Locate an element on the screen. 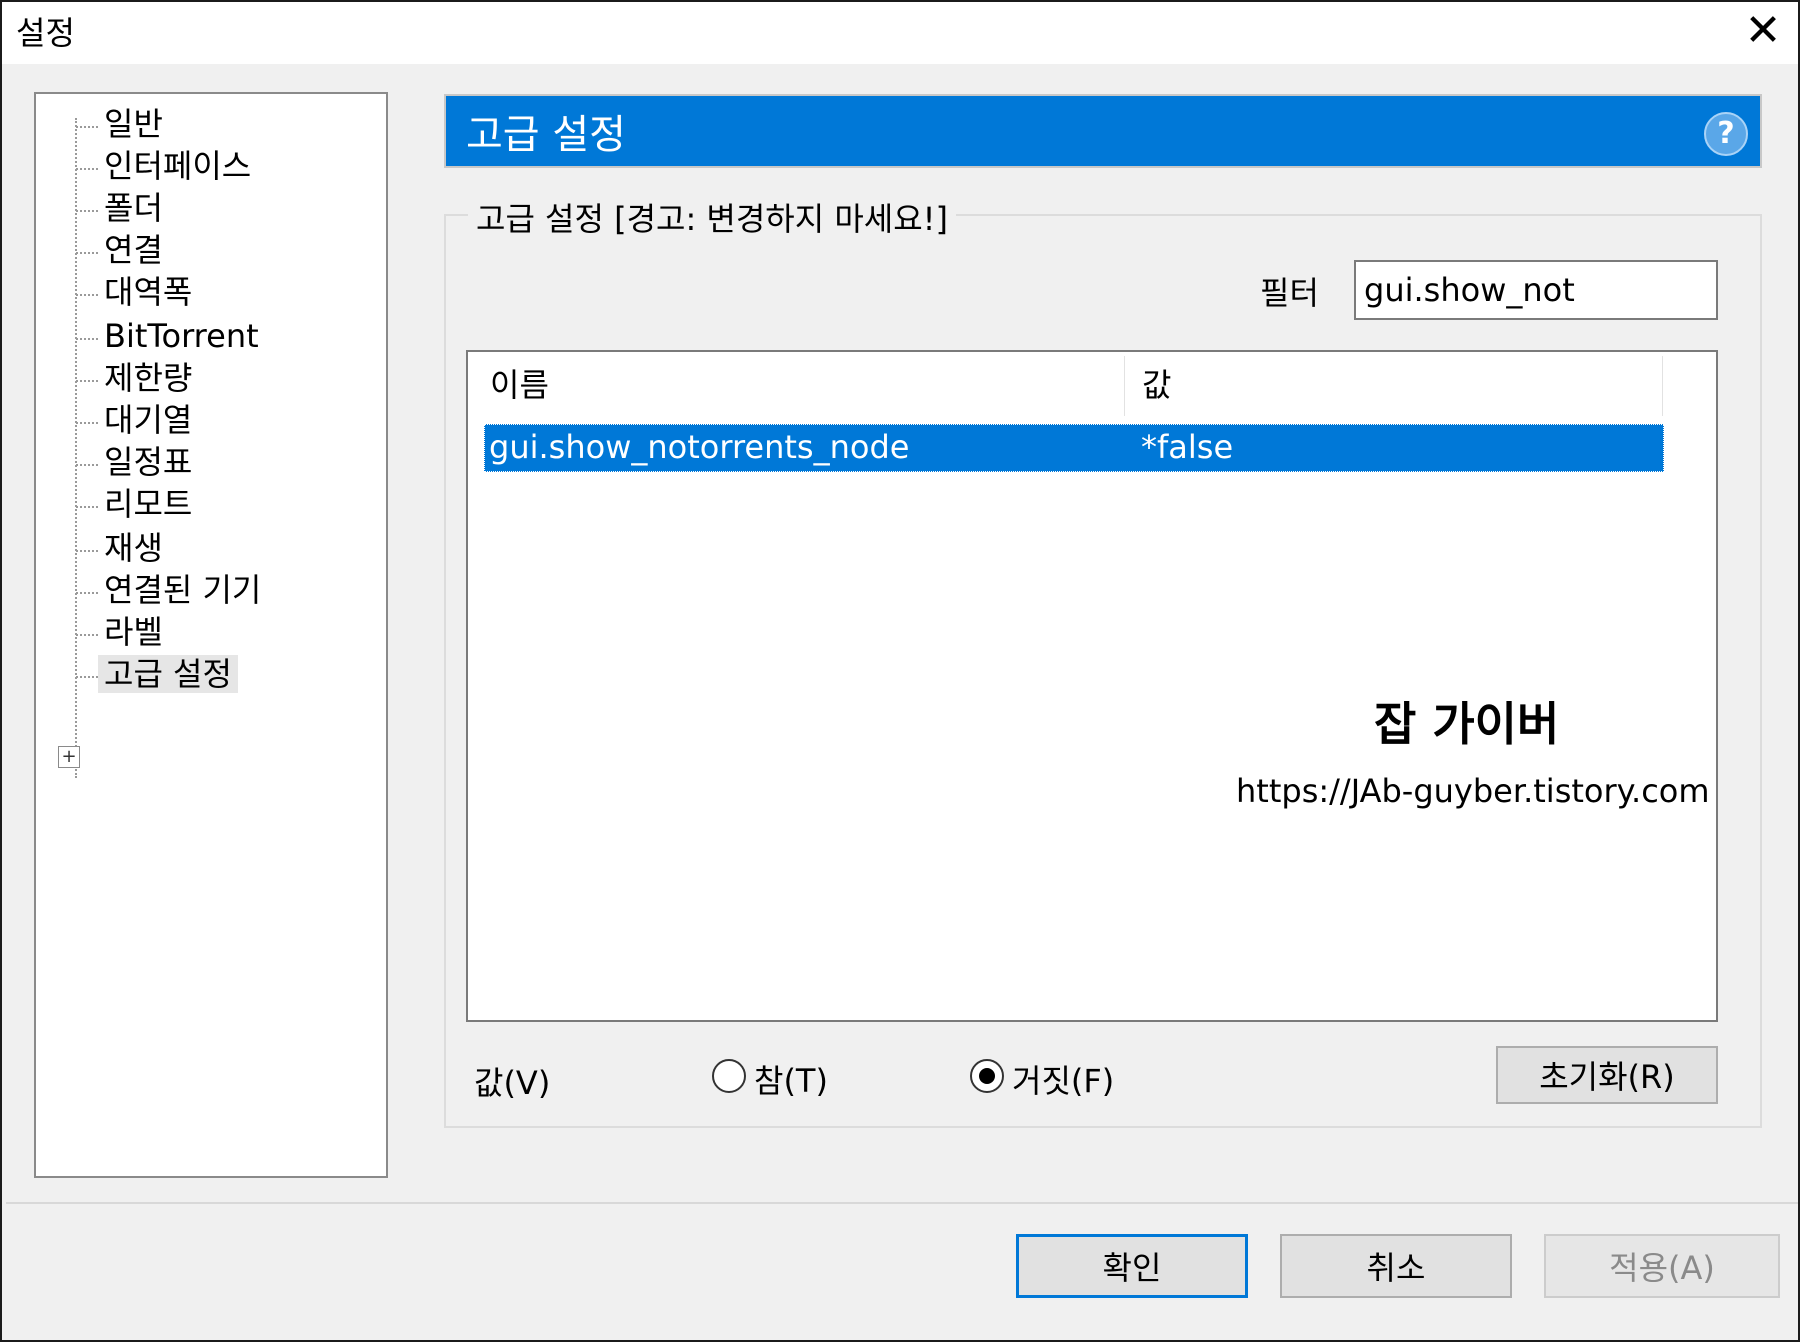 The image size is (1800, 1342). sidebar-item-advanced: 고급 설정 is located at coordinates (168, 674).